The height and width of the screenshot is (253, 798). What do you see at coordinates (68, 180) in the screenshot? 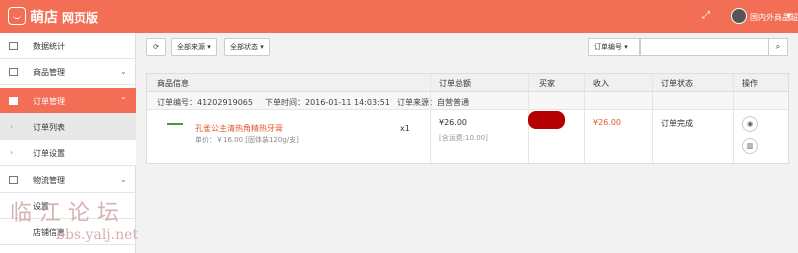
I see `sidebar-item-logistics: 物流管理 ⌄` at bounding box center [68, 180].